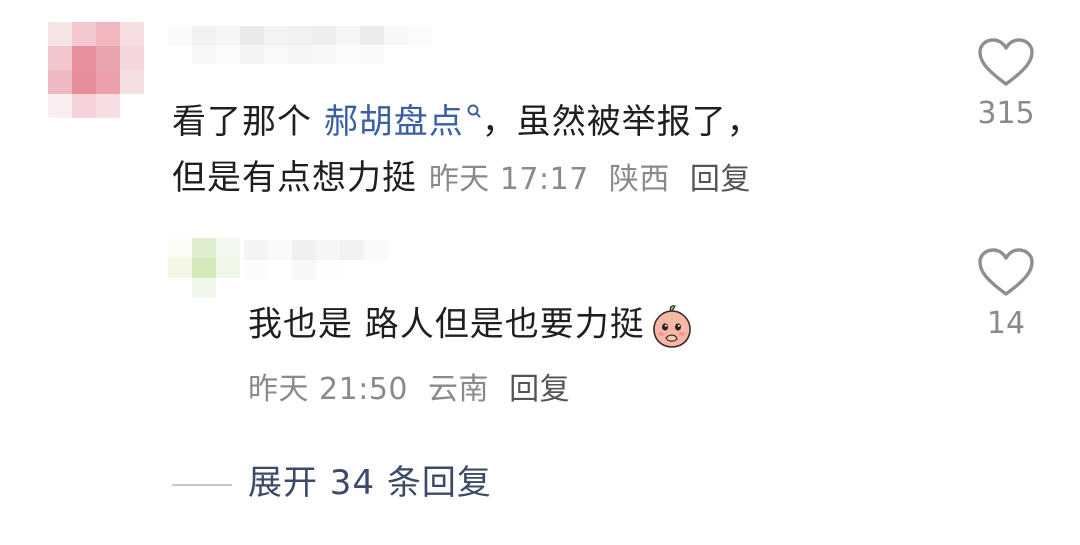 This screenshot has height=545, width=1080. Describe the element at coordinates (639, 179) in the screenshot. I see `comment-location: 陕西` at that location.